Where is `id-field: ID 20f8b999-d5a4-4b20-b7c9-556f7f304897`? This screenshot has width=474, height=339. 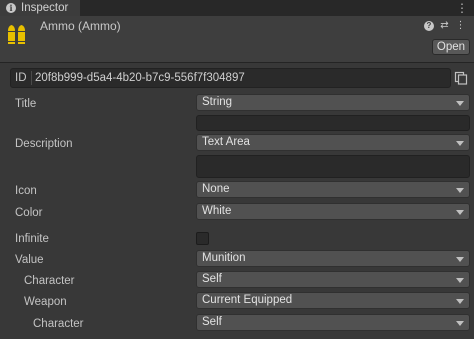 id-field: ID 20f8b999-d5a4-4b20-b7c9-556f7f304897 is located at coordinates (230, 78).